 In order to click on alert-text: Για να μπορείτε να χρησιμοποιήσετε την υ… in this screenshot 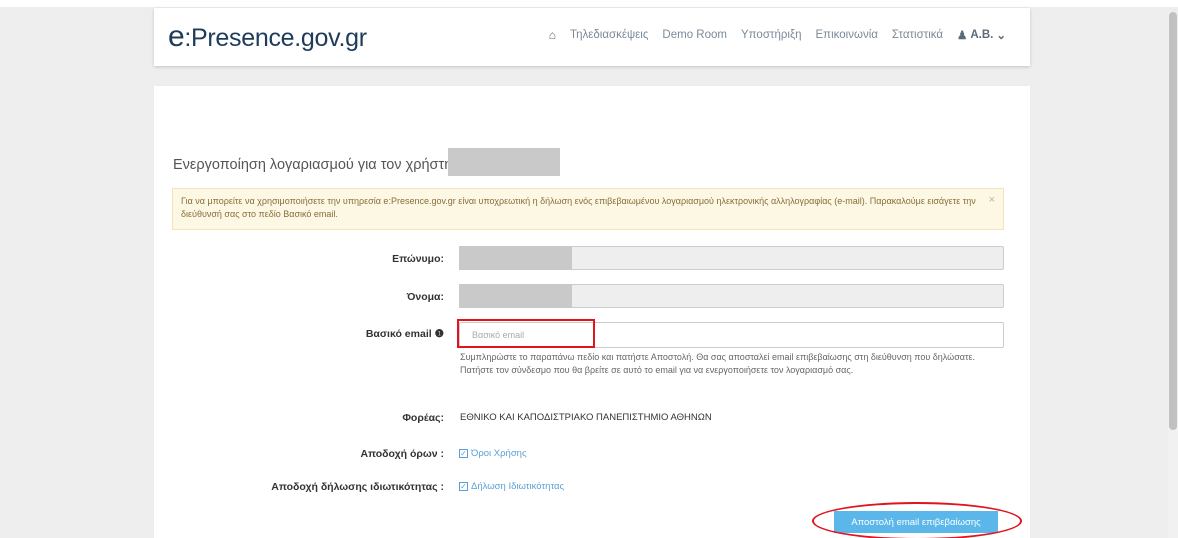, I will do `click(578, 207)`.